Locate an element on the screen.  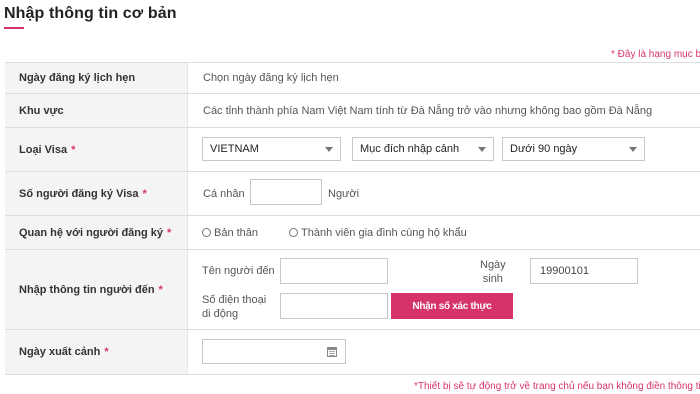
birthdate-label-line1: Ngày is located at coordinates (493, 265).